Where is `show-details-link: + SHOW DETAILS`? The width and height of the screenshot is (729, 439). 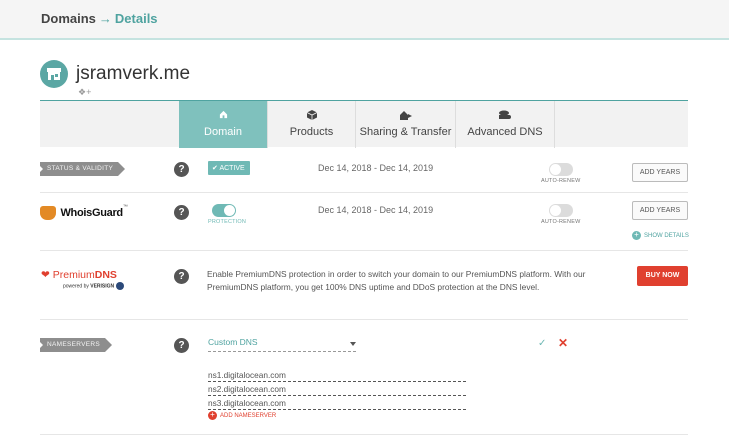 show-details-link: + SHOW DETAILS is located at coordinates (660, 235).